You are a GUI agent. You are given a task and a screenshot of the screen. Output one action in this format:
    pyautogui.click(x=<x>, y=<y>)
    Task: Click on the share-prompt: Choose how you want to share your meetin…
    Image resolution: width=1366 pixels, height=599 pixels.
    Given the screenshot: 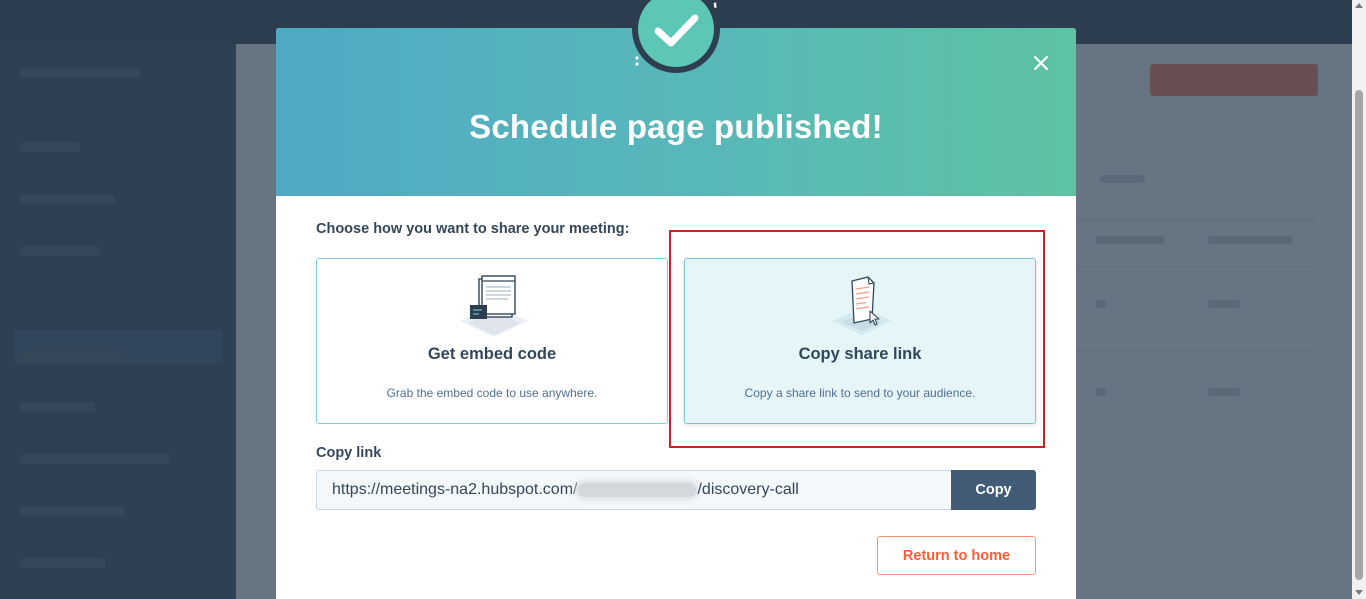 What is the action you would take?
    pyautogui.click(x=473, y=229)
    